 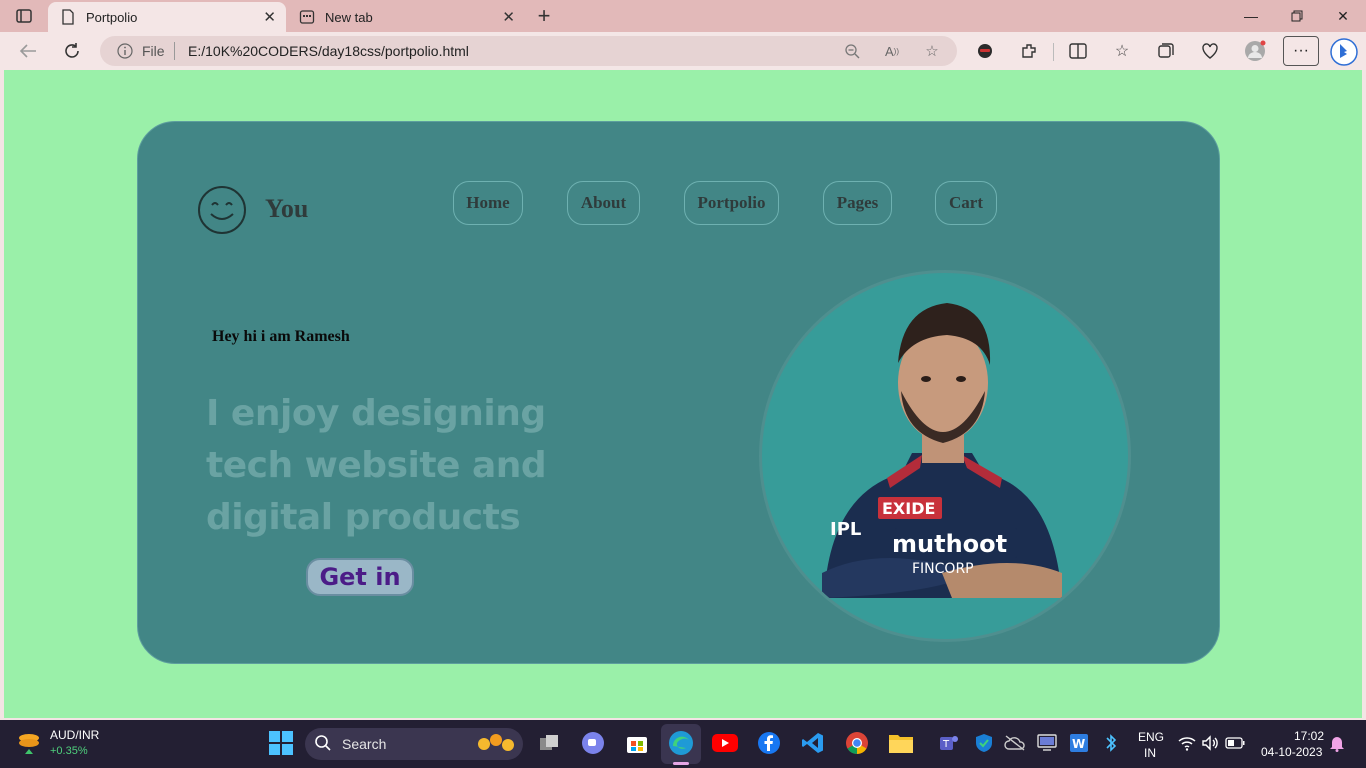 I want to click on restore-icon, so click(x=1297, y=16).